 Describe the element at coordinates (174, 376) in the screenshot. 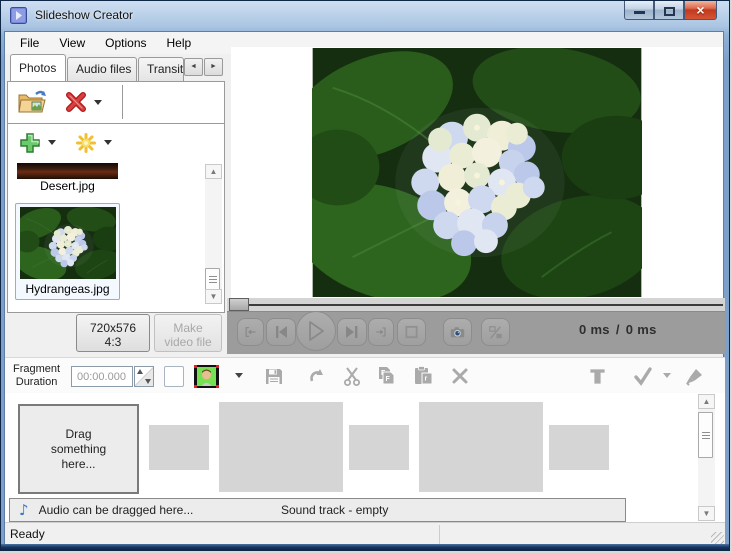

I see `transition-preview-box` at that location.